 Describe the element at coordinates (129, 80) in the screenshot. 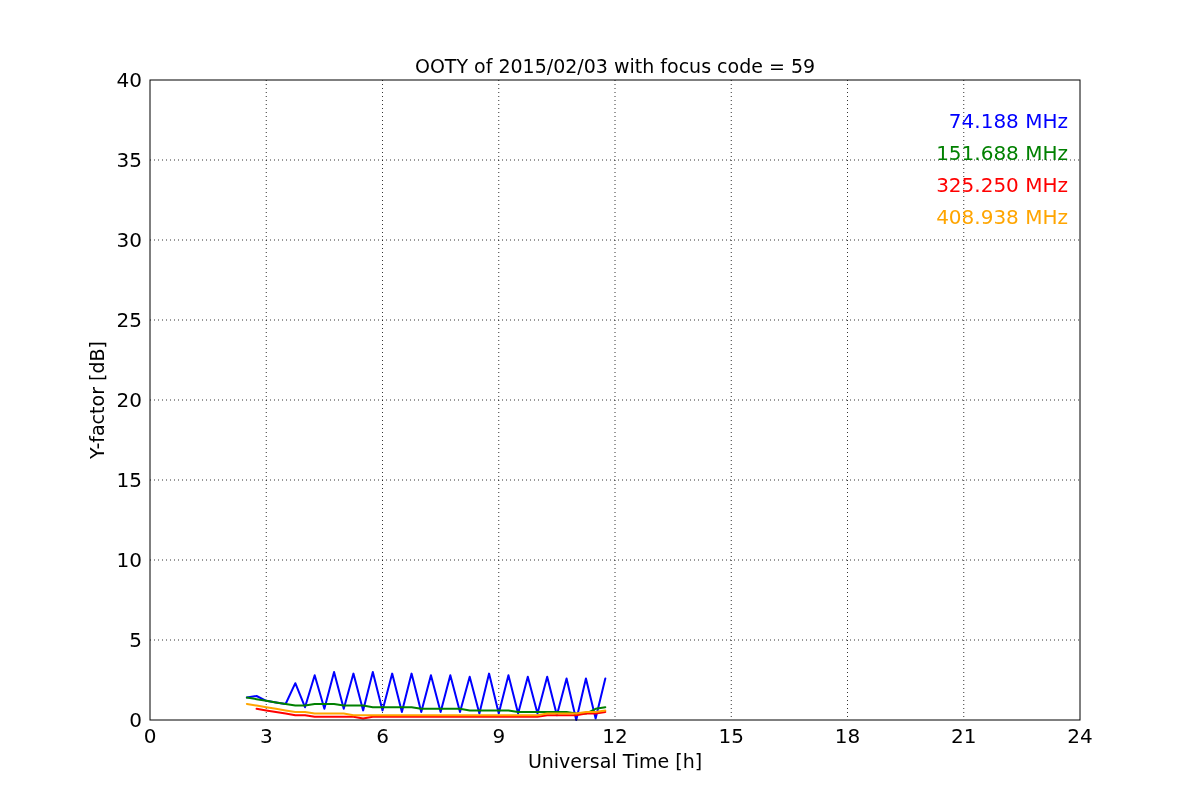

I see `y-tick-label: 40` at that location.